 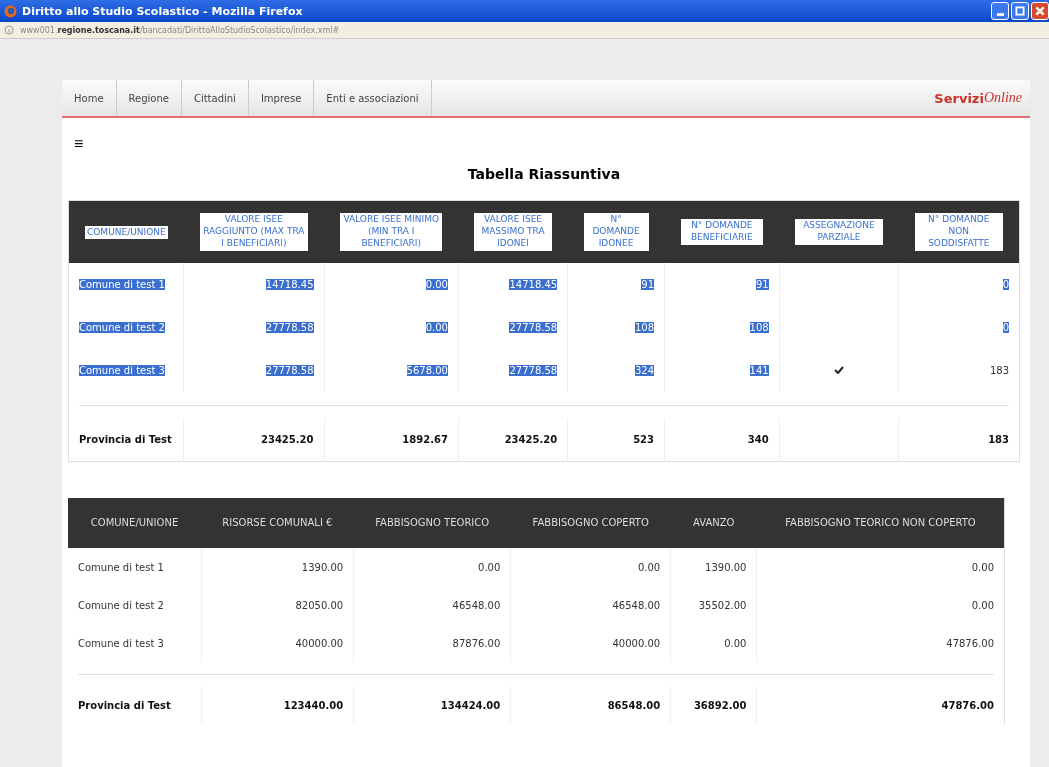 What do you see at coordinates (1000, 11) in the screenshot?
I see `minimize-button` at bounding box center [1000, 11].